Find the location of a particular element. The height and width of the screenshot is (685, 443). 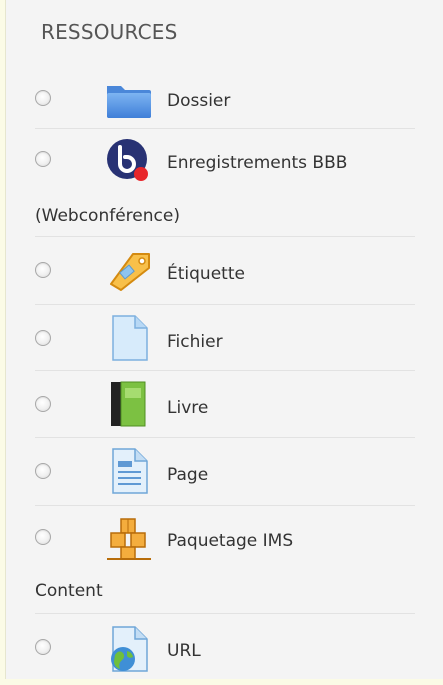

resource-label: Étiquette is located at coordinates (206, 274).